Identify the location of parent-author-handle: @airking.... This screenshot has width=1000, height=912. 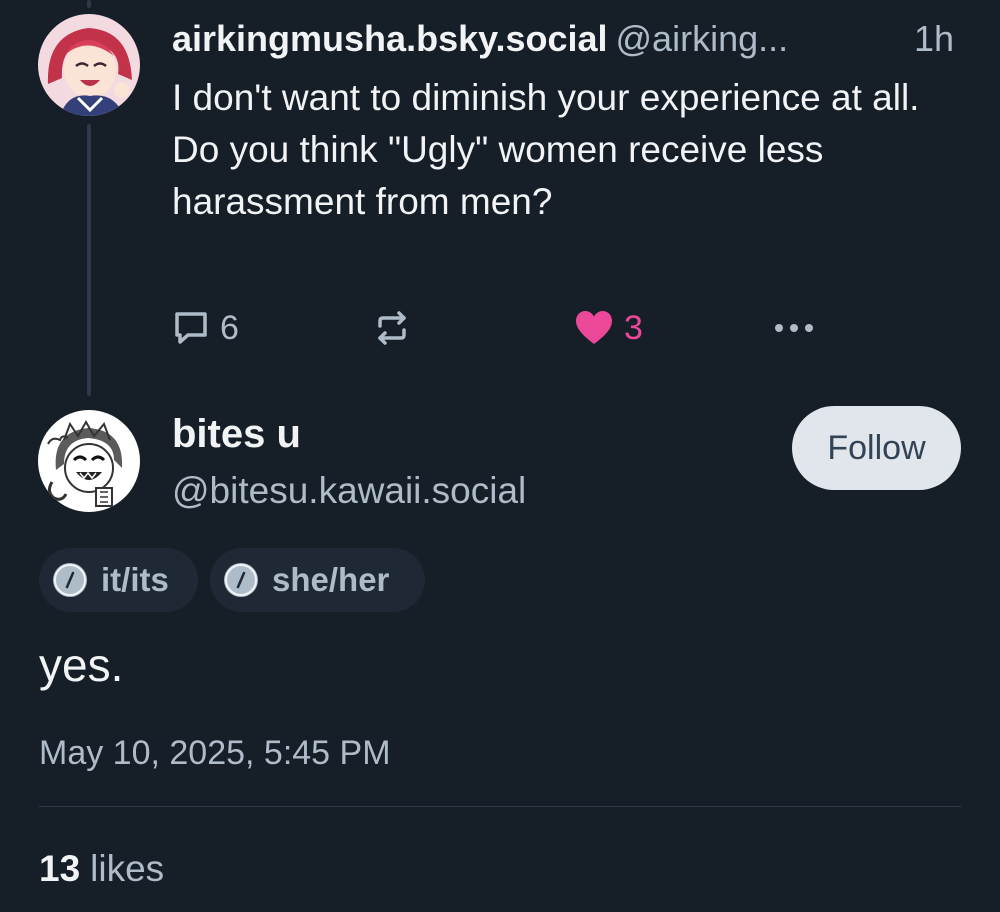
(702, 38).